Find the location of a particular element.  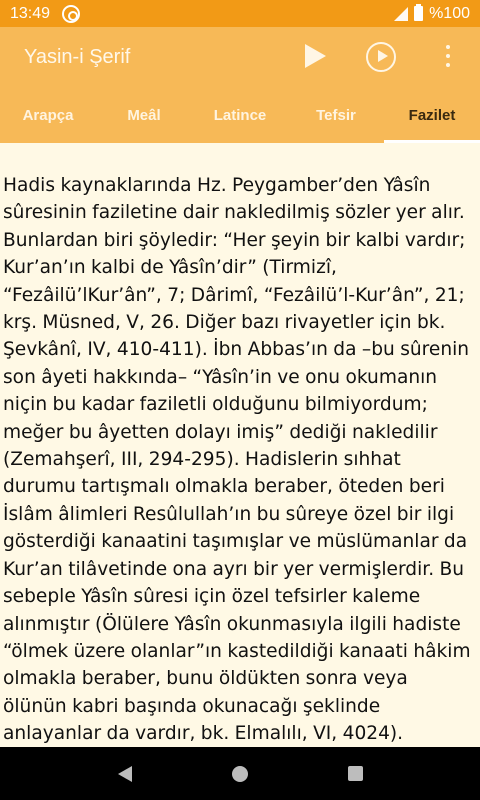

tab-meal: Meâl is located at coordinates (144, 115).